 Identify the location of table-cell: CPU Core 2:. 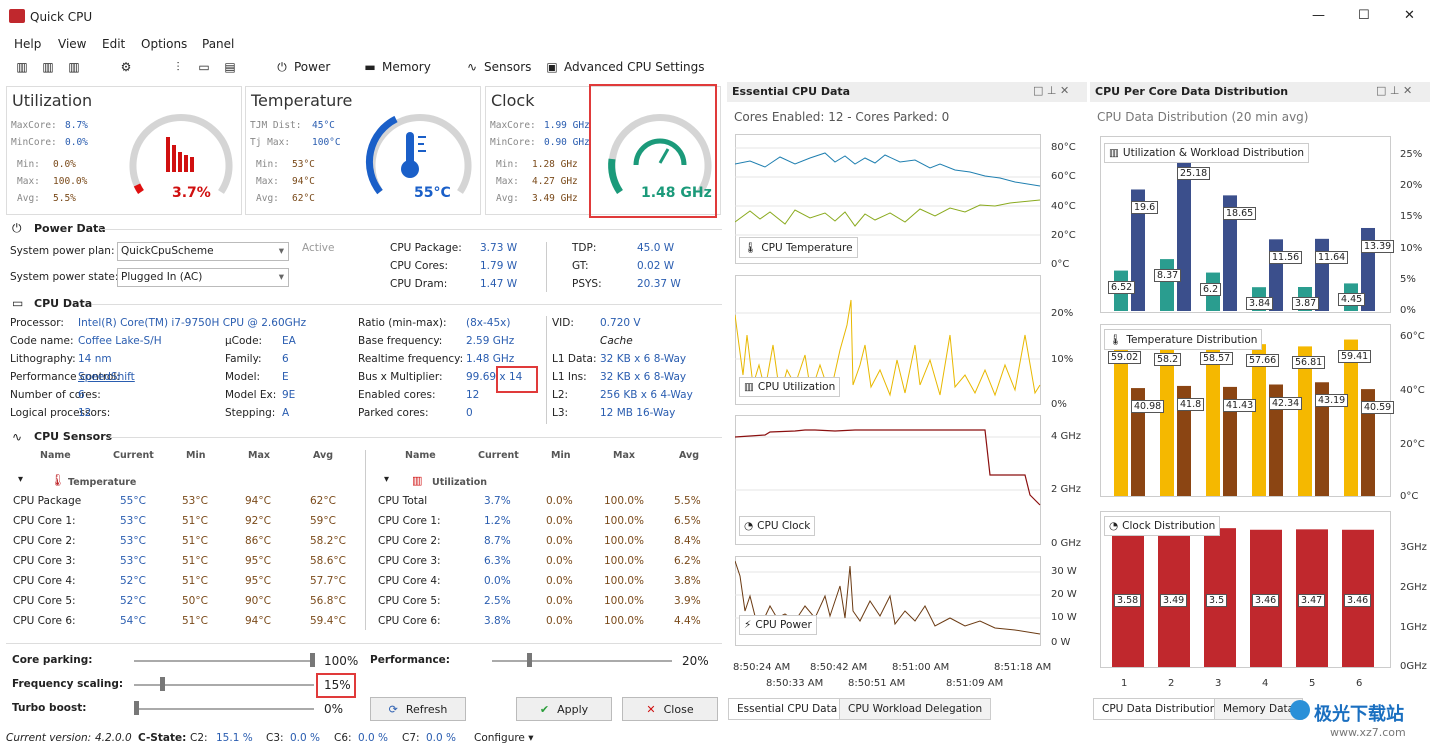
(409, 541).